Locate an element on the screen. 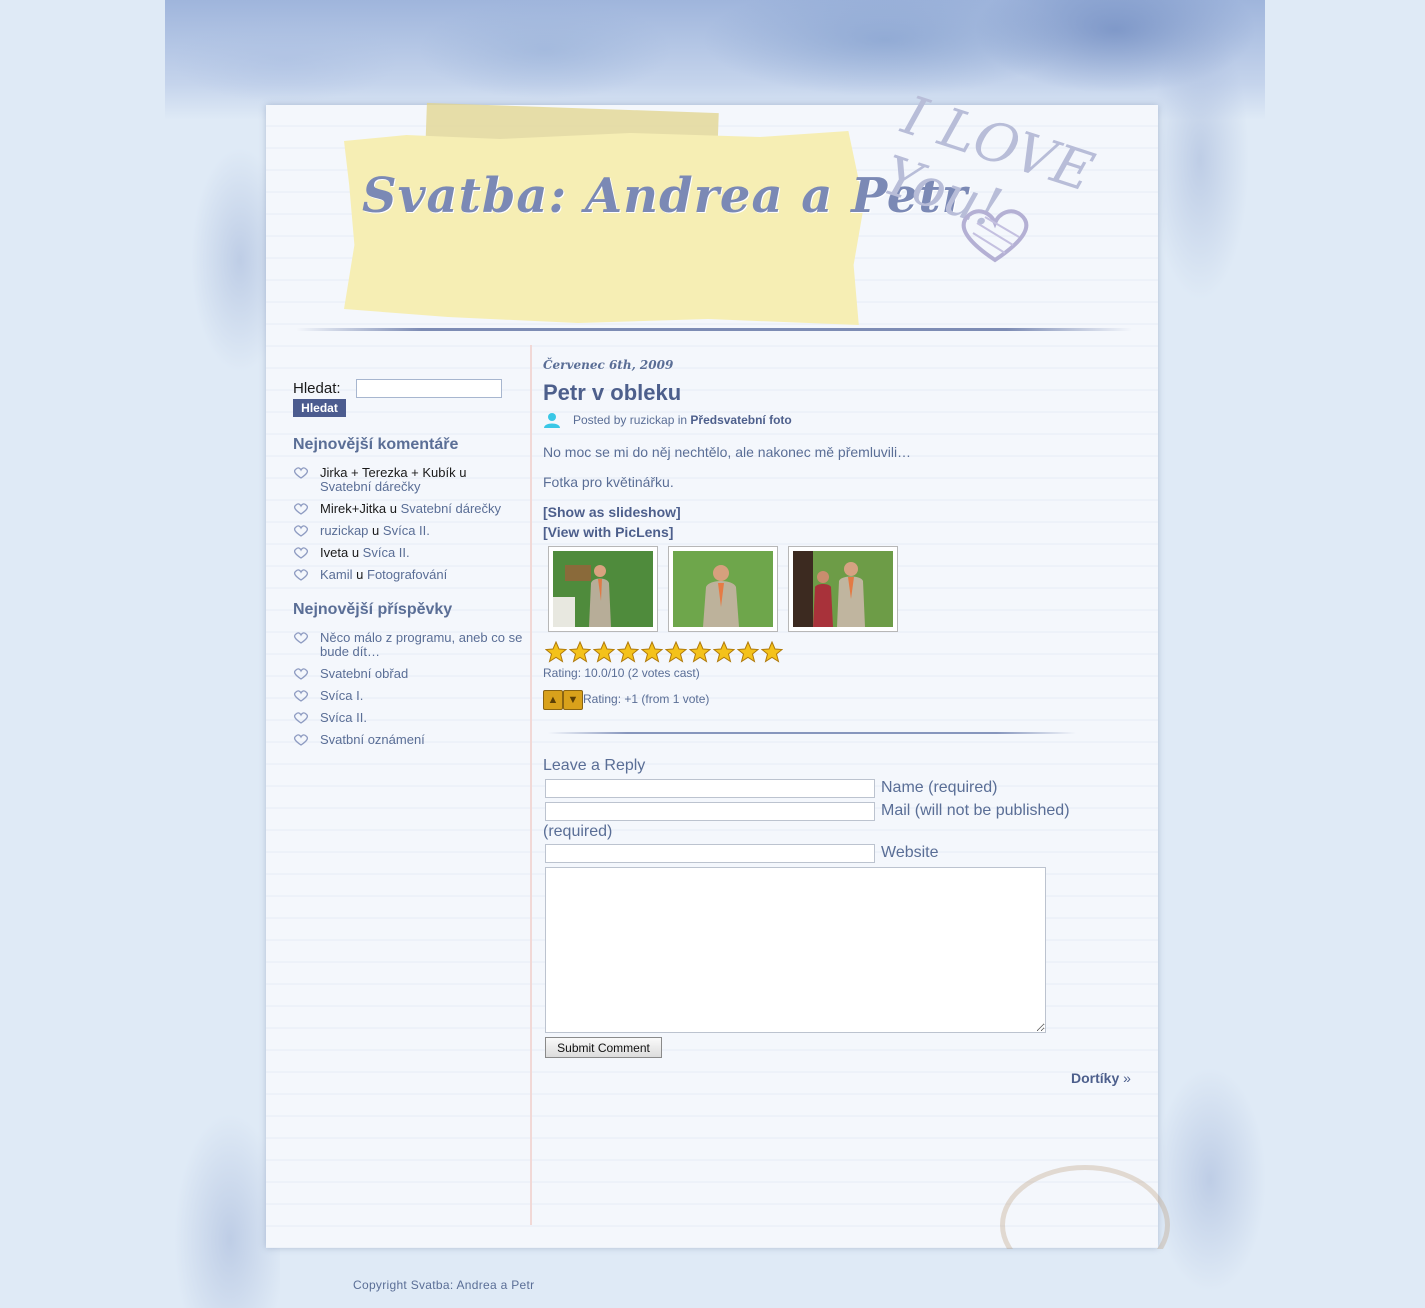 The image size is (1425, 1308). comment-author-link: ruzickap is located at coordinates (344, 530).